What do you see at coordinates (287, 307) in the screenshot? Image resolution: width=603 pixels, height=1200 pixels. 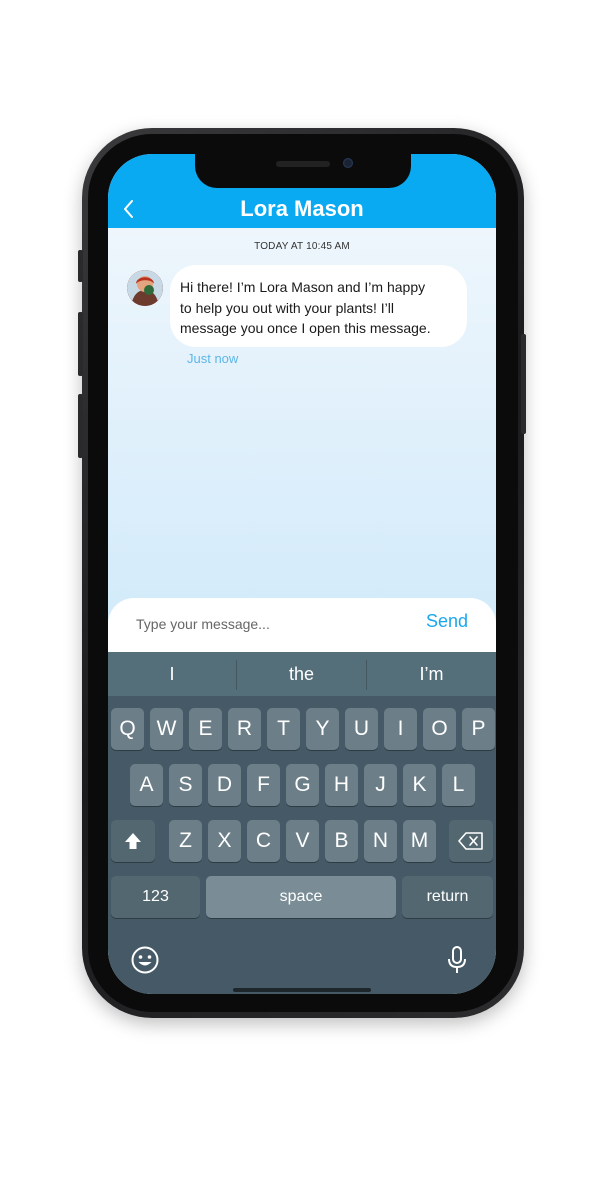 I see `message-line: to help you out with your plants! I’ll` at bounding box center [287, 307].